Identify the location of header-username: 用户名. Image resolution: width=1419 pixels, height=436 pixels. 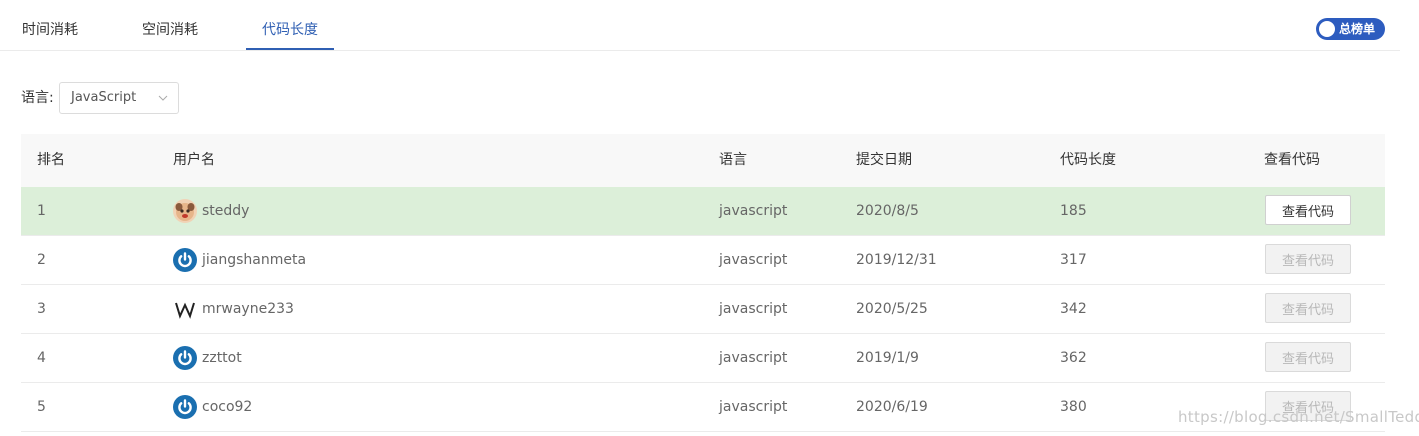
(194, 160).